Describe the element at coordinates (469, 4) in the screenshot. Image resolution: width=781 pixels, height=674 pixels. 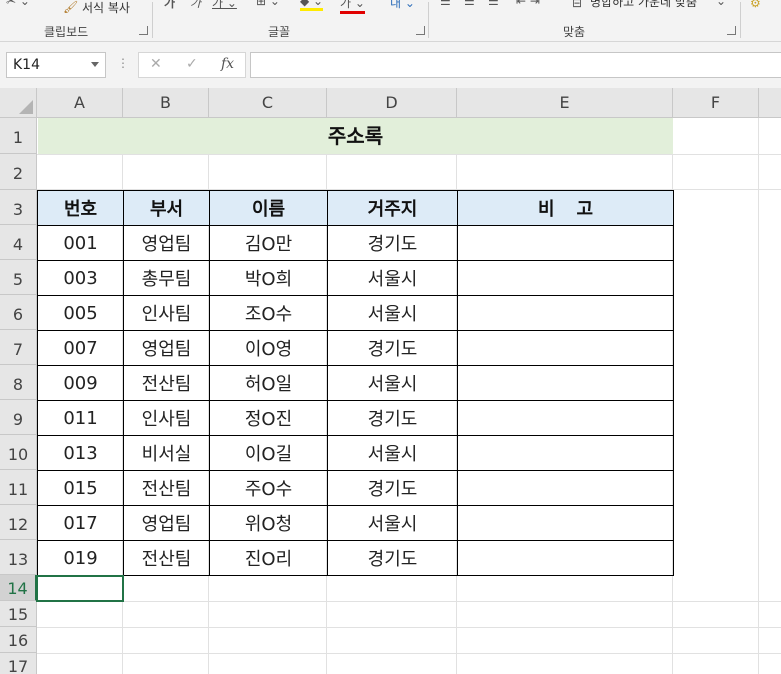
I see `align-center-icon: ☰` at that location.